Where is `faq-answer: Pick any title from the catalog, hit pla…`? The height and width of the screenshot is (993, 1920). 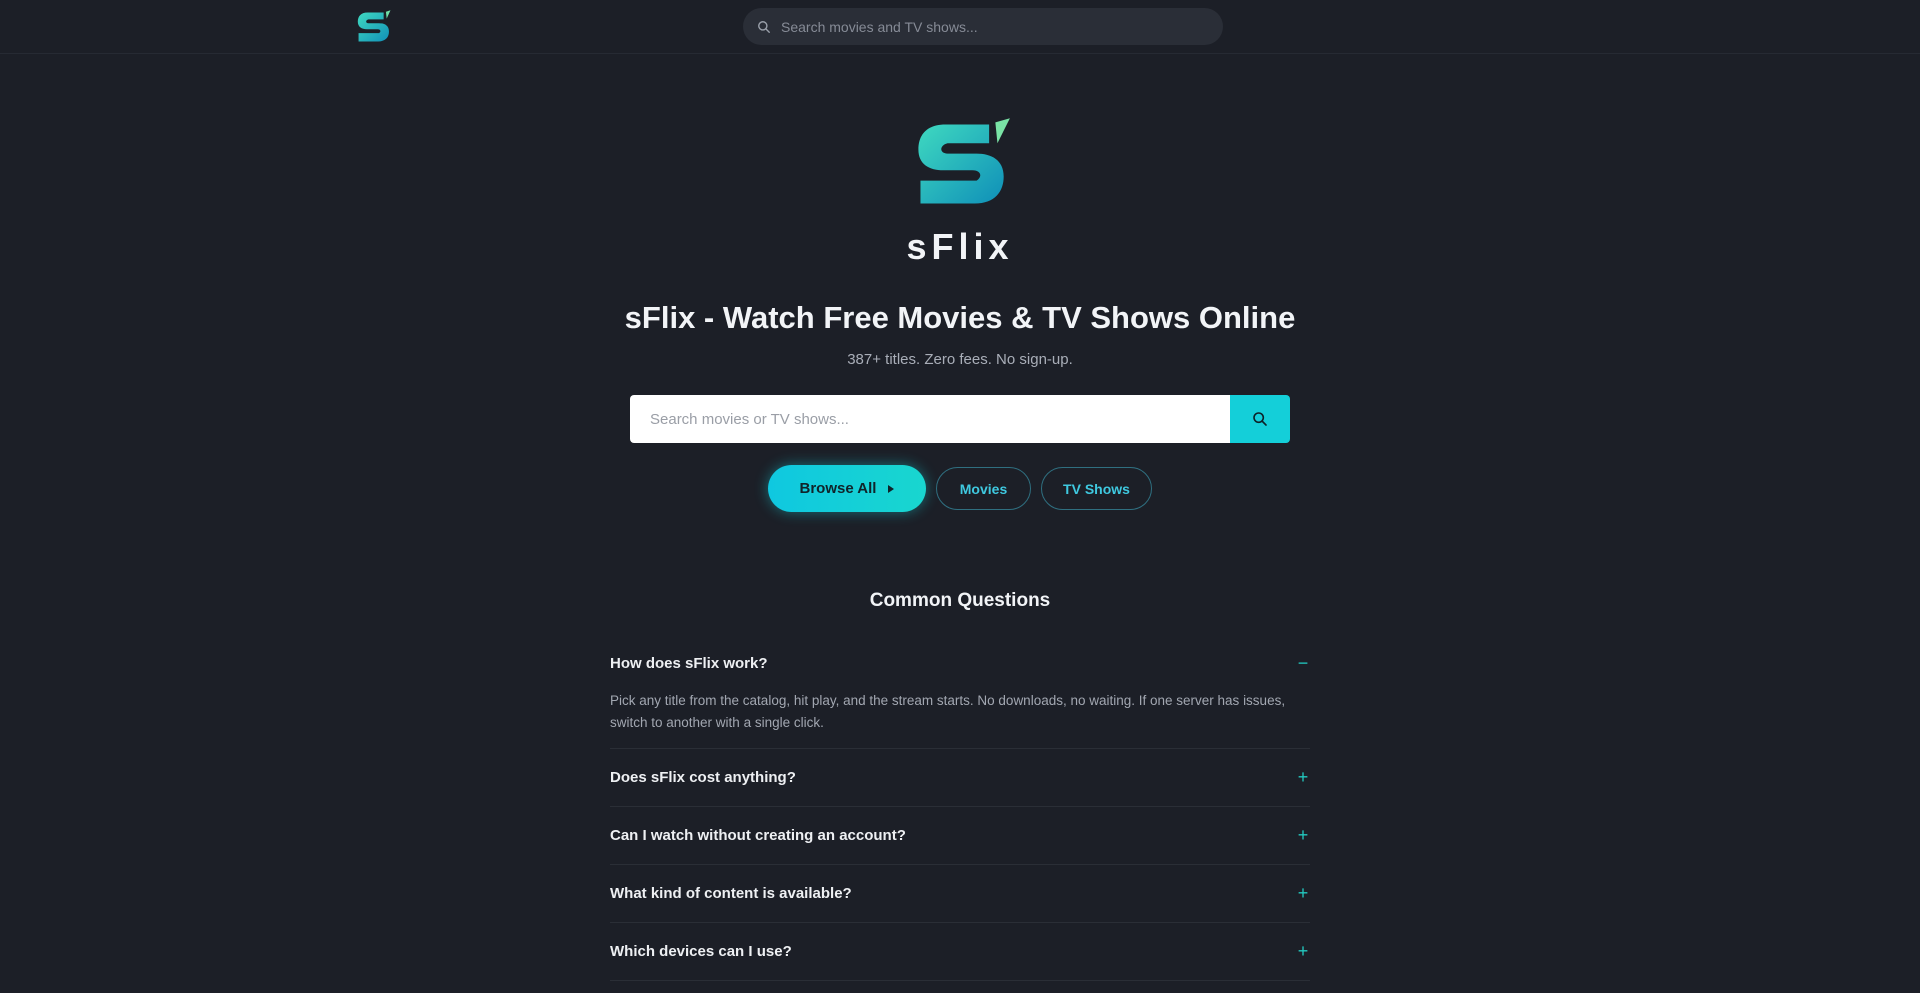
faq-answer: Pick any title from the catalog, hit pla… is located at coordinates (948, 711).